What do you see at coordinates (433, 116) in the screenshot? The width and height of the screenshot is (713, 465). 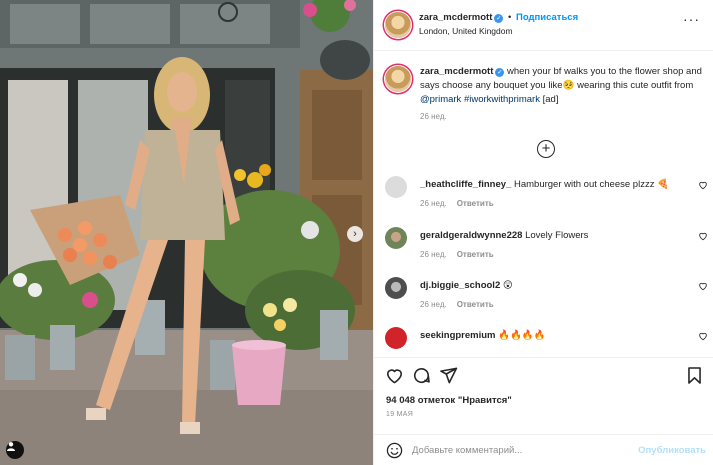 I see `caption-timestamp: 26 нед.` at bounding box center [433, 116].